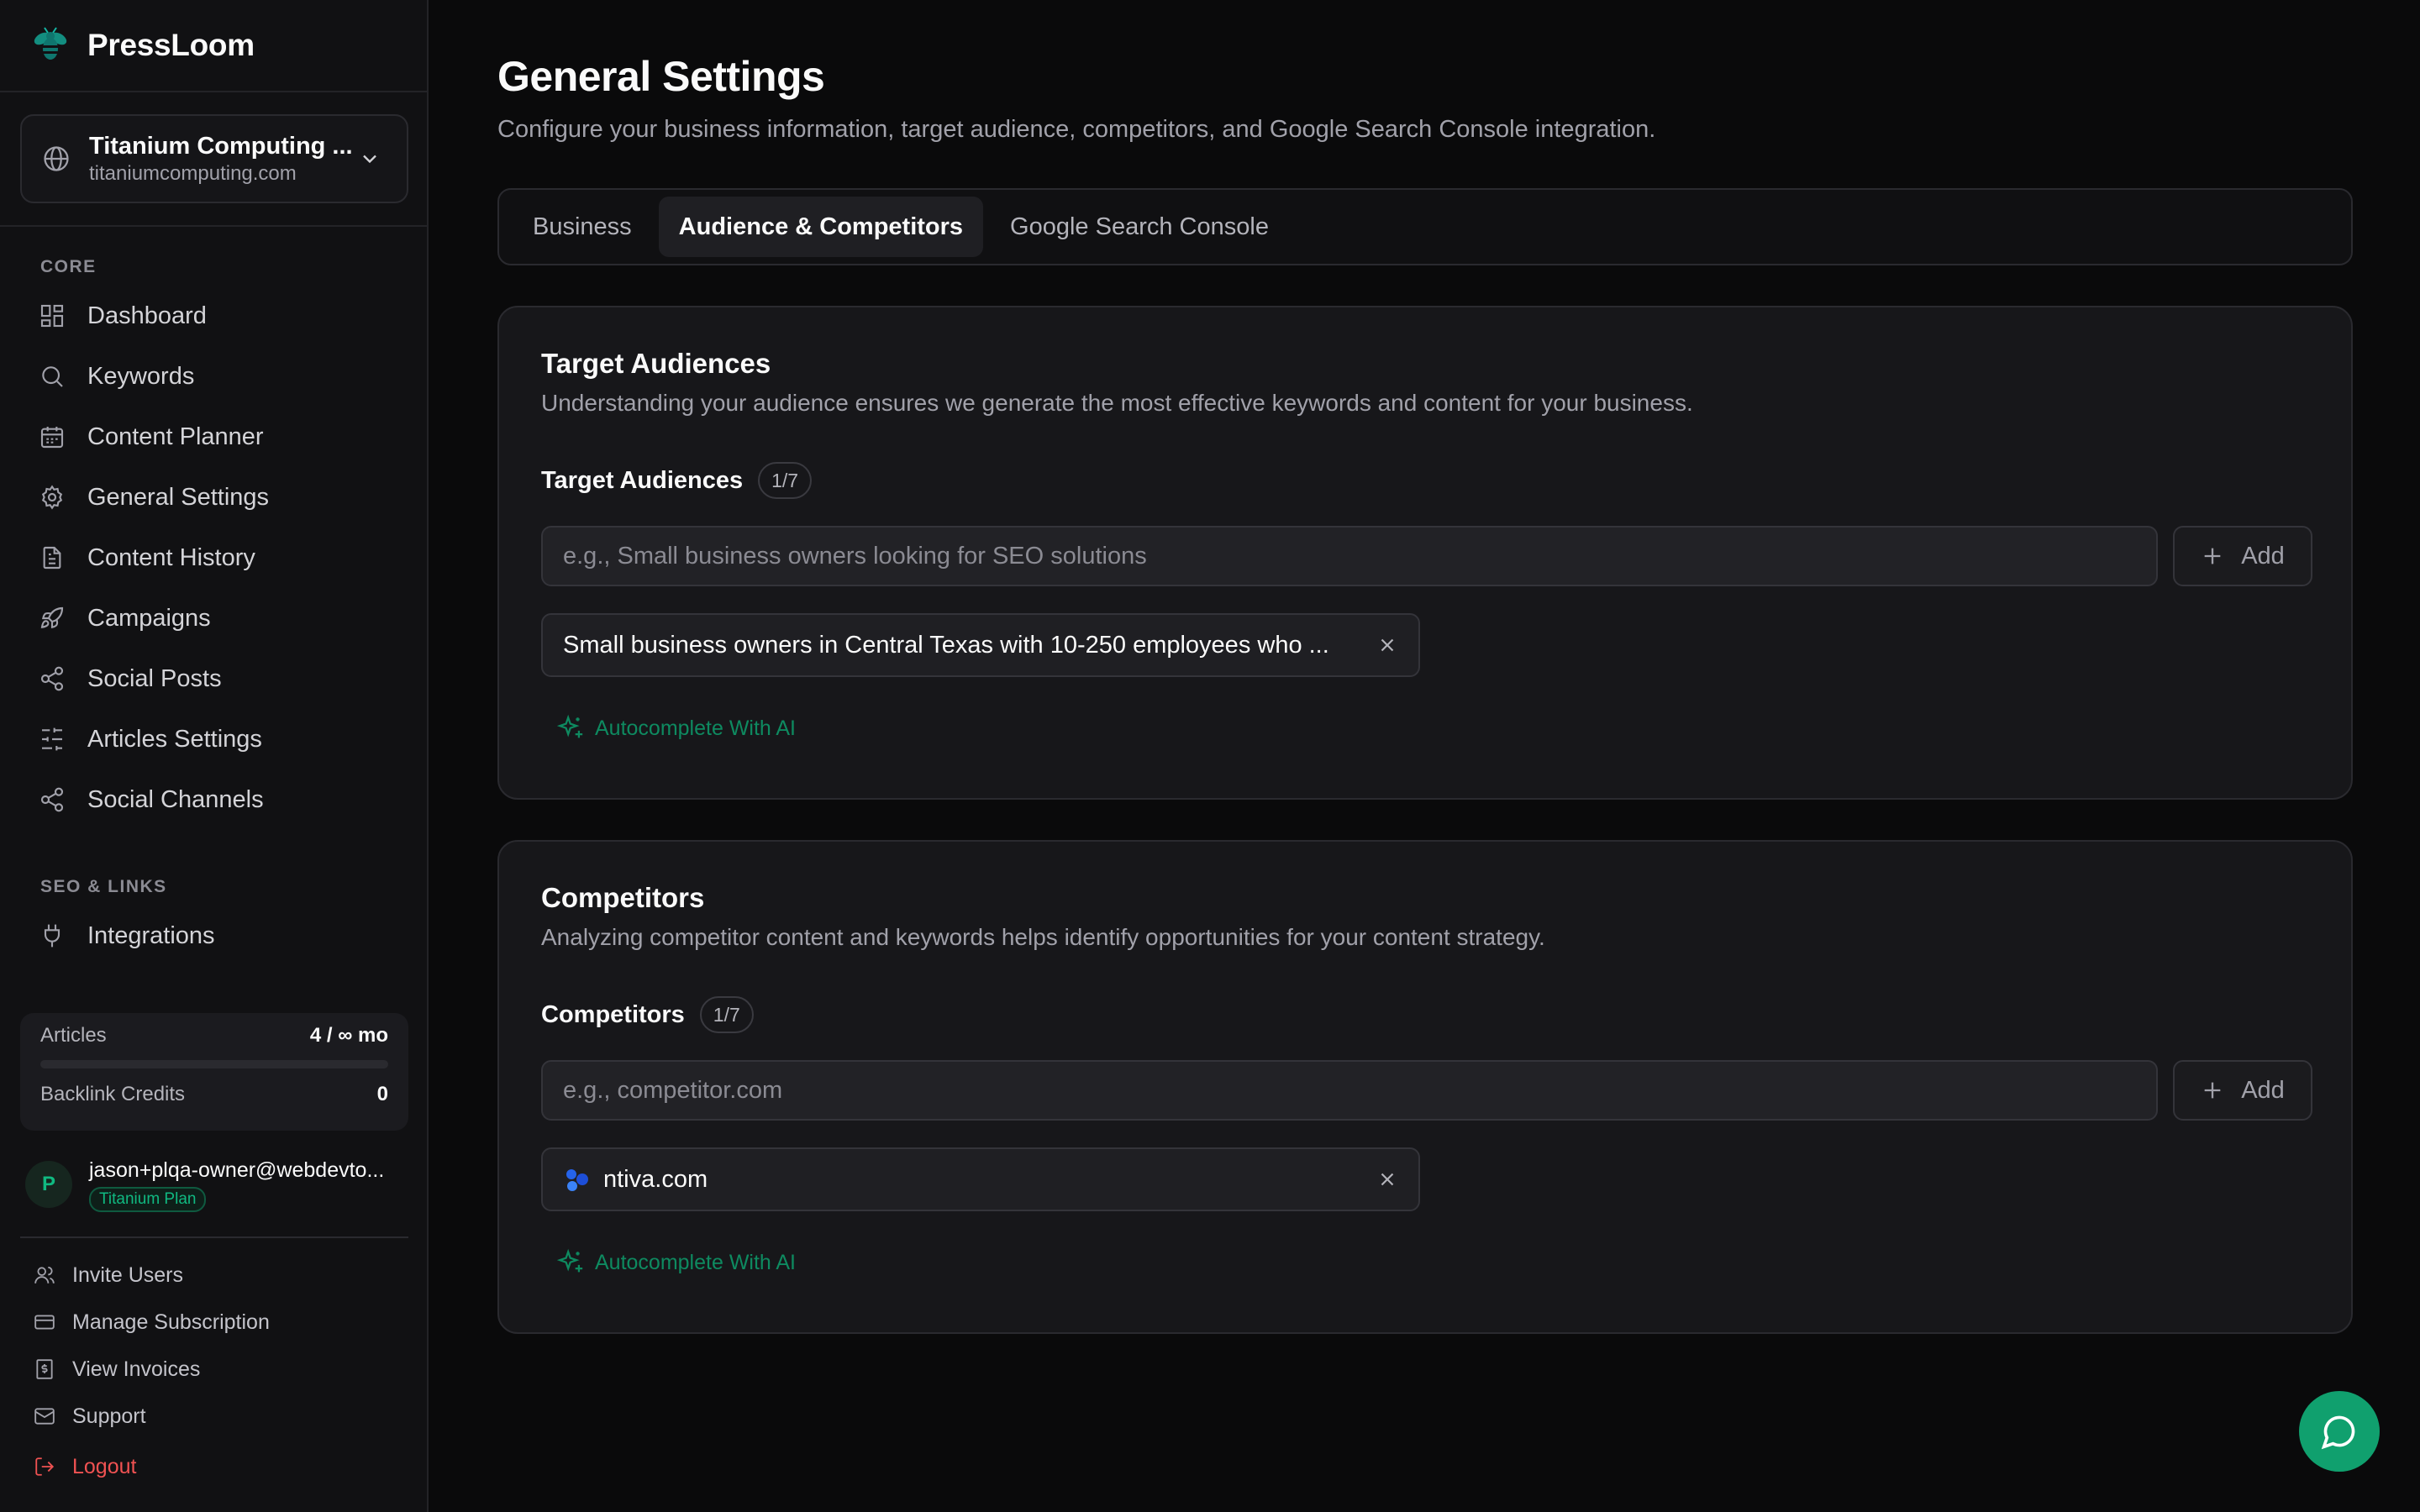 This screenshot has height=1512, width=2420. Describe the element at coordinates (128, 1275) in the screenshot. I see `invite-users-label: Invite Users` at that location.